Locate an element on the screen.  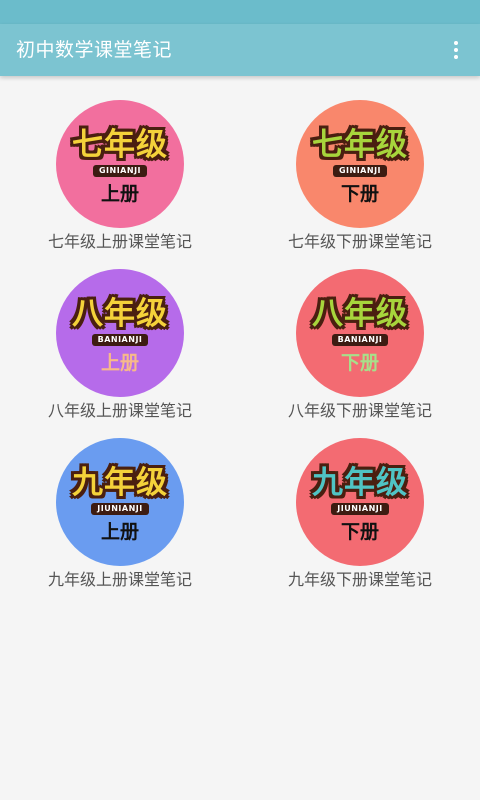
grade-item-9-lower: 九年级 JIUNIANJI 下册 九年级下册课堂笔记 is located at coordinates (360, 522).